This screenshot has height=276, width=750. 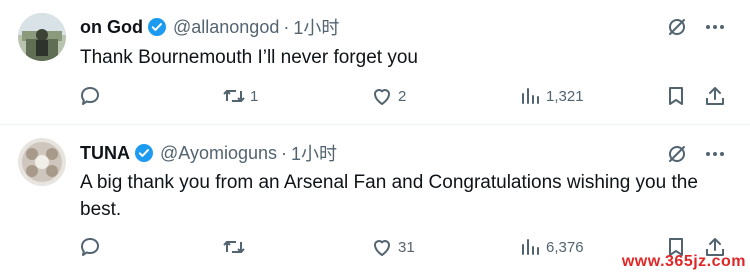 What do you see at coordinates (226, 27) in the screenshot?
I see `user-handle: @allanongod` at bounding box center [226, 27].